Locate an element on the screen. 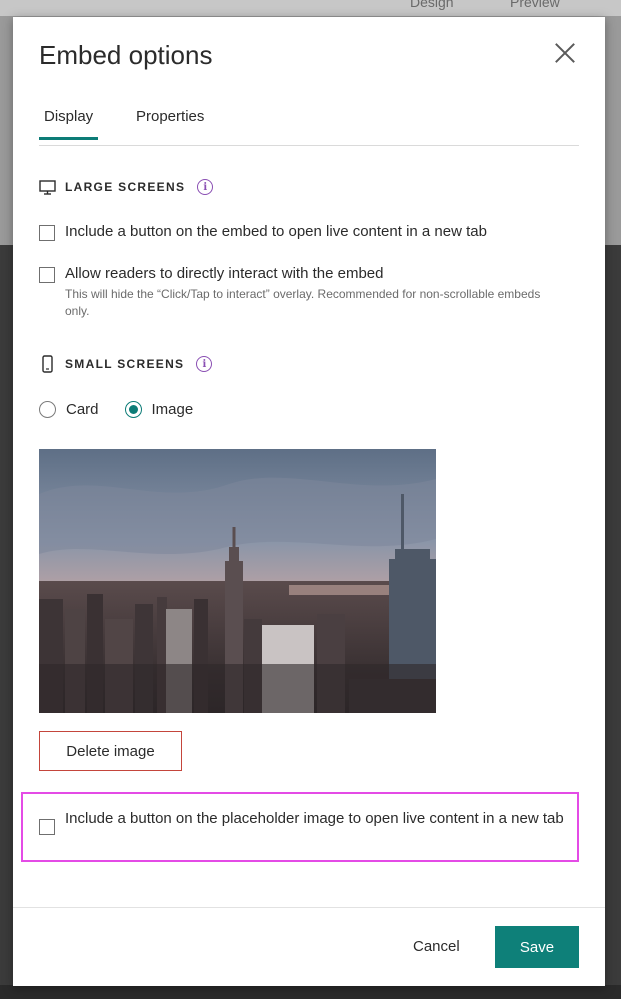 This screenshot has width=621, height=999. delete-image-button: Delete image is located at coordinates (110, 751).